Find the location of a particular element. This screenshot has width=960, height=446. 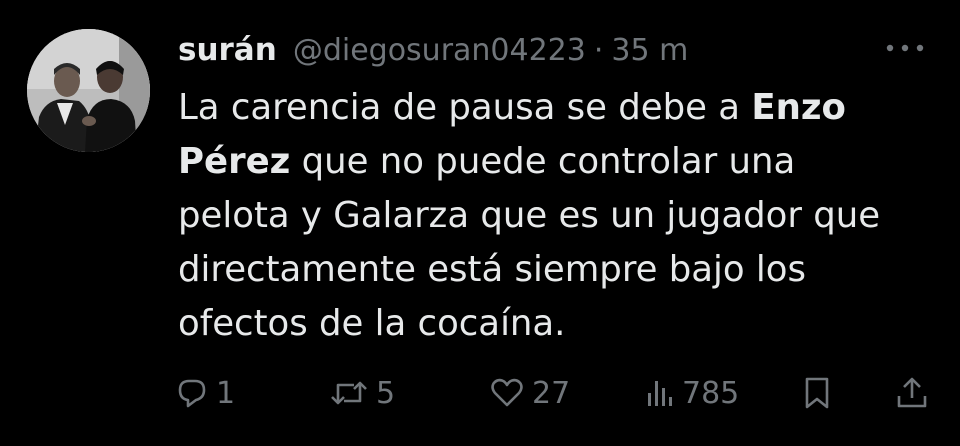

more-options-button is located at coordinates (905, 48).